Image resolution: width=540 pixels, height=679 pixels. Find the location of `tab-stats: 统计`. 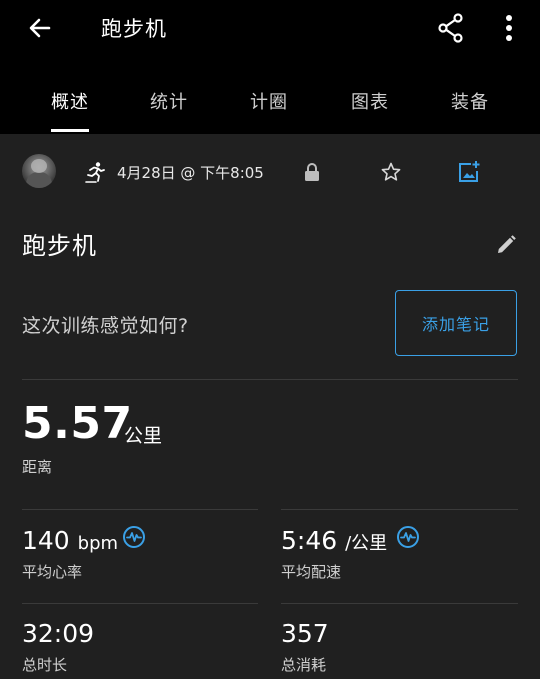

tab-stats: 统计 is located at coordinates (169, 101).